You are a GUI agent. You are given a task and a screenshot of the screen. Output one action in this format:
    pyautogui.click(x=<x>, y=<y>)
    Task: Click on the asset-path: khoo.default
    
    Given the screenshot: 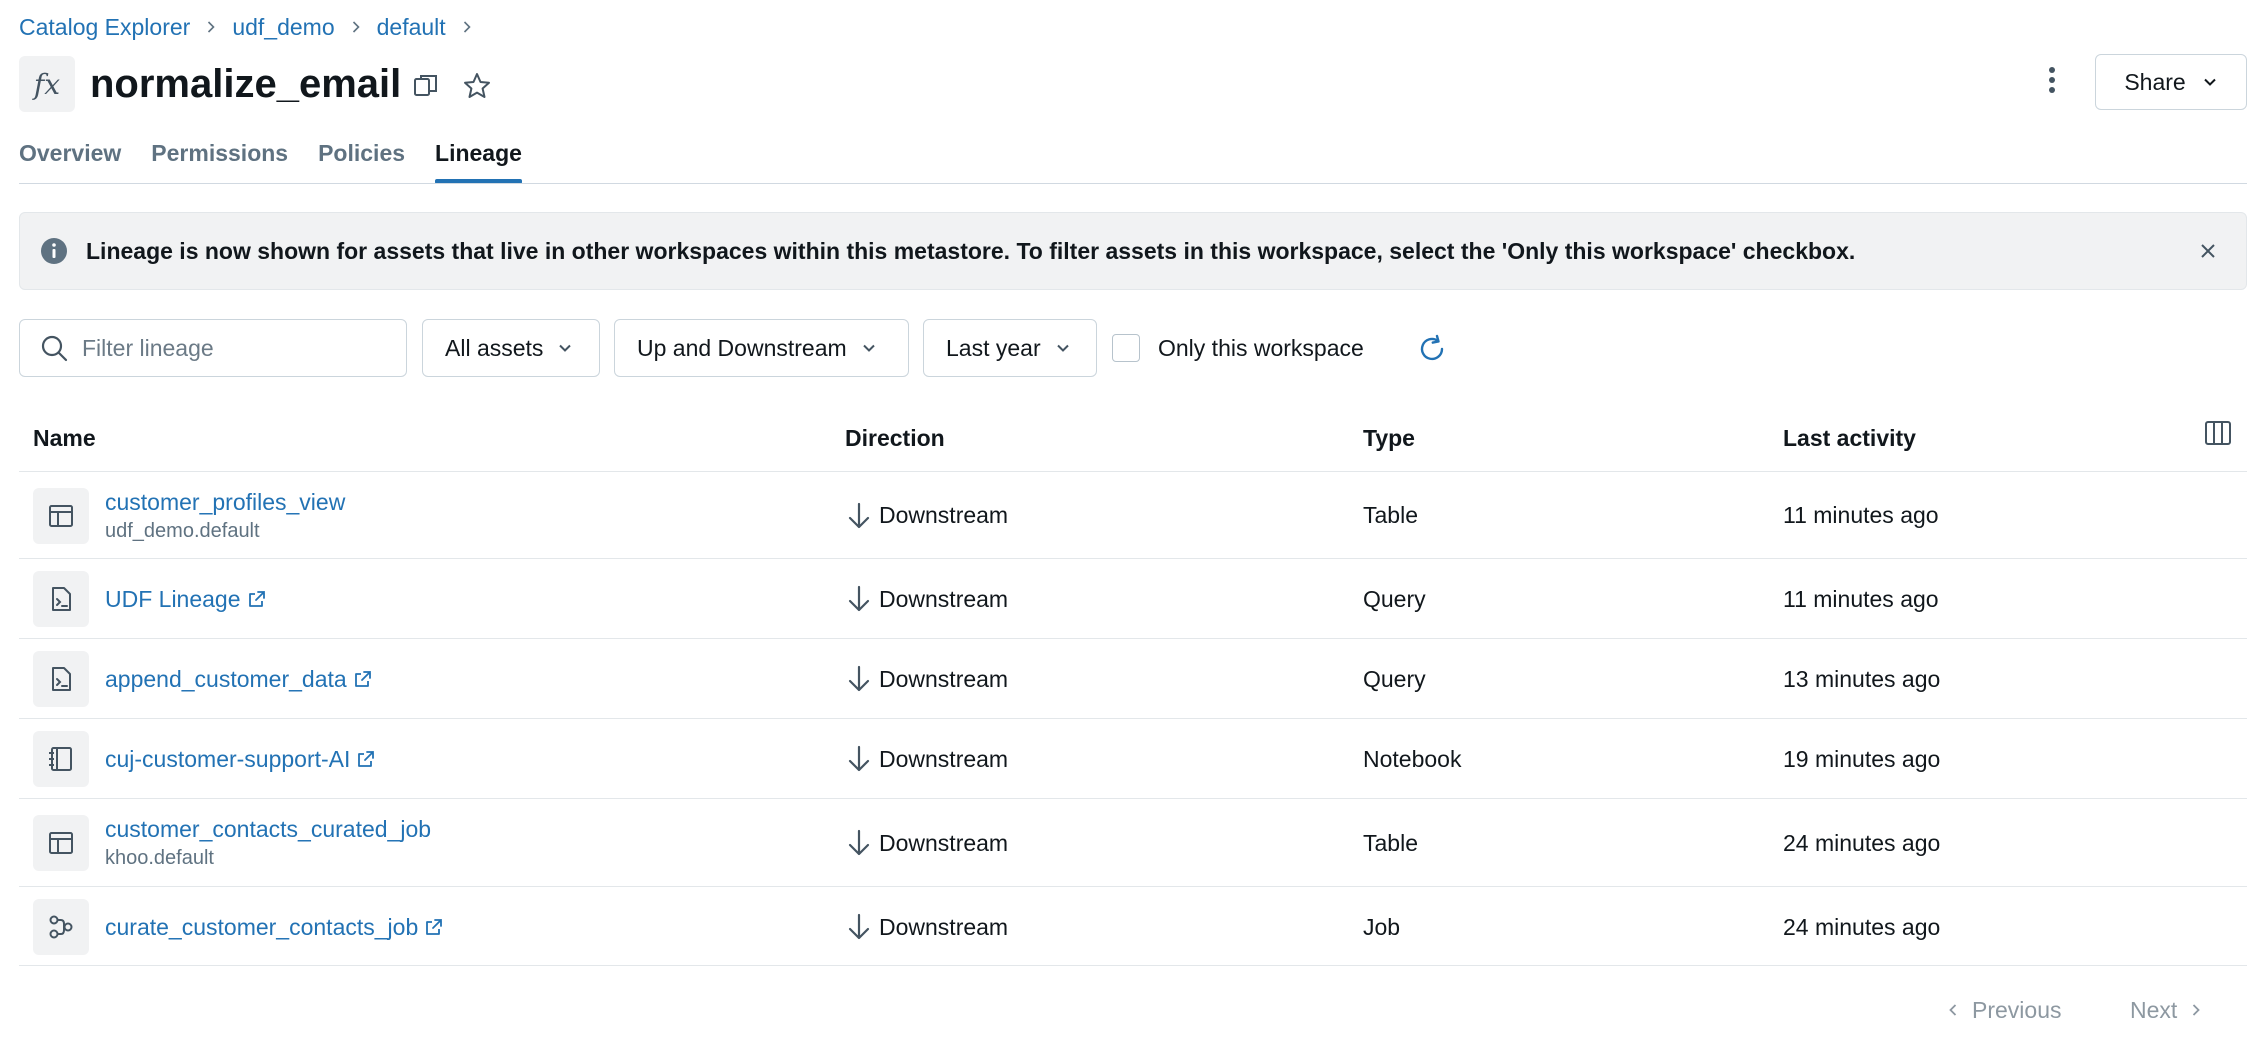 What is the action you would take?
    pyautogui.click(x=159, y=858)
    